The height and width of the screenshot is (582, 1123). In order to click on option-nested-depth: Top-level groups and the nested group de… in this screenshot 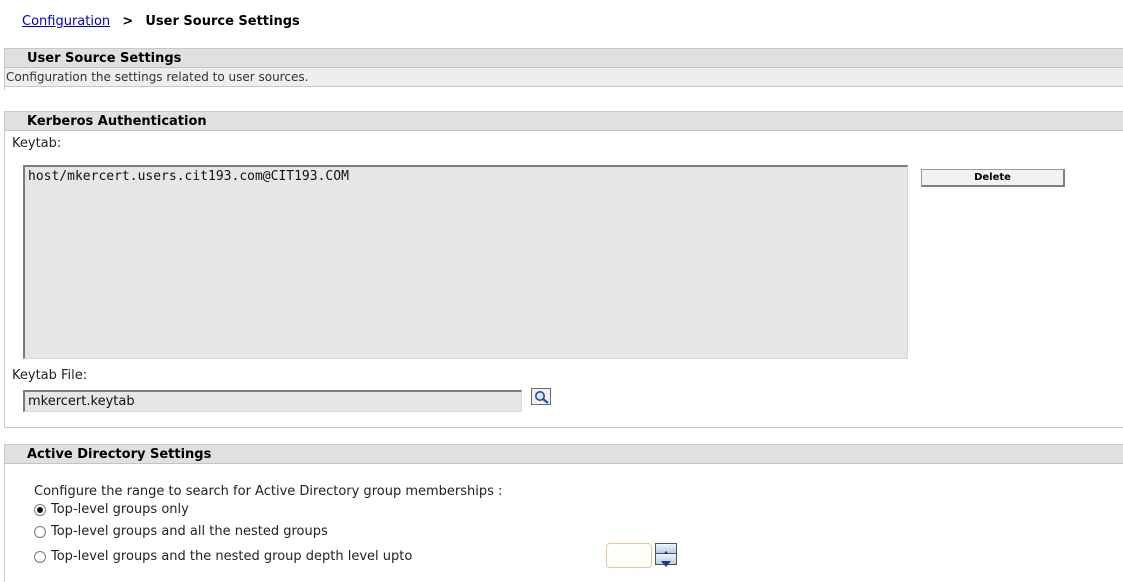, I will do `click(223, 556)`.